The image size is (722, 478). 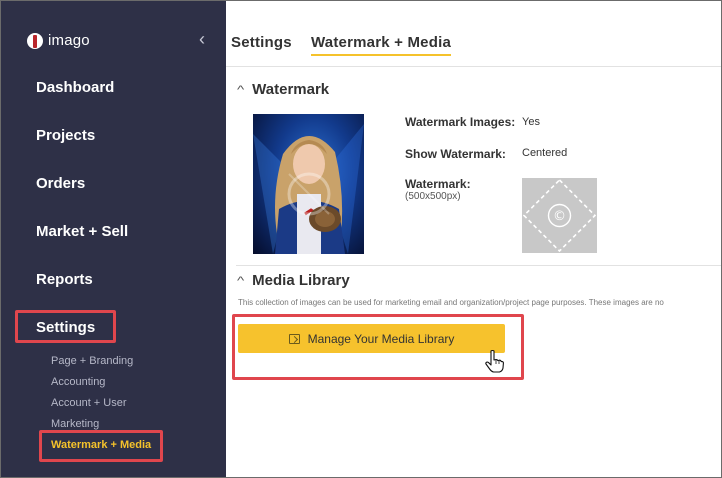 I want to click on watermark-preview-image: ©, so click(x=559, y=215).